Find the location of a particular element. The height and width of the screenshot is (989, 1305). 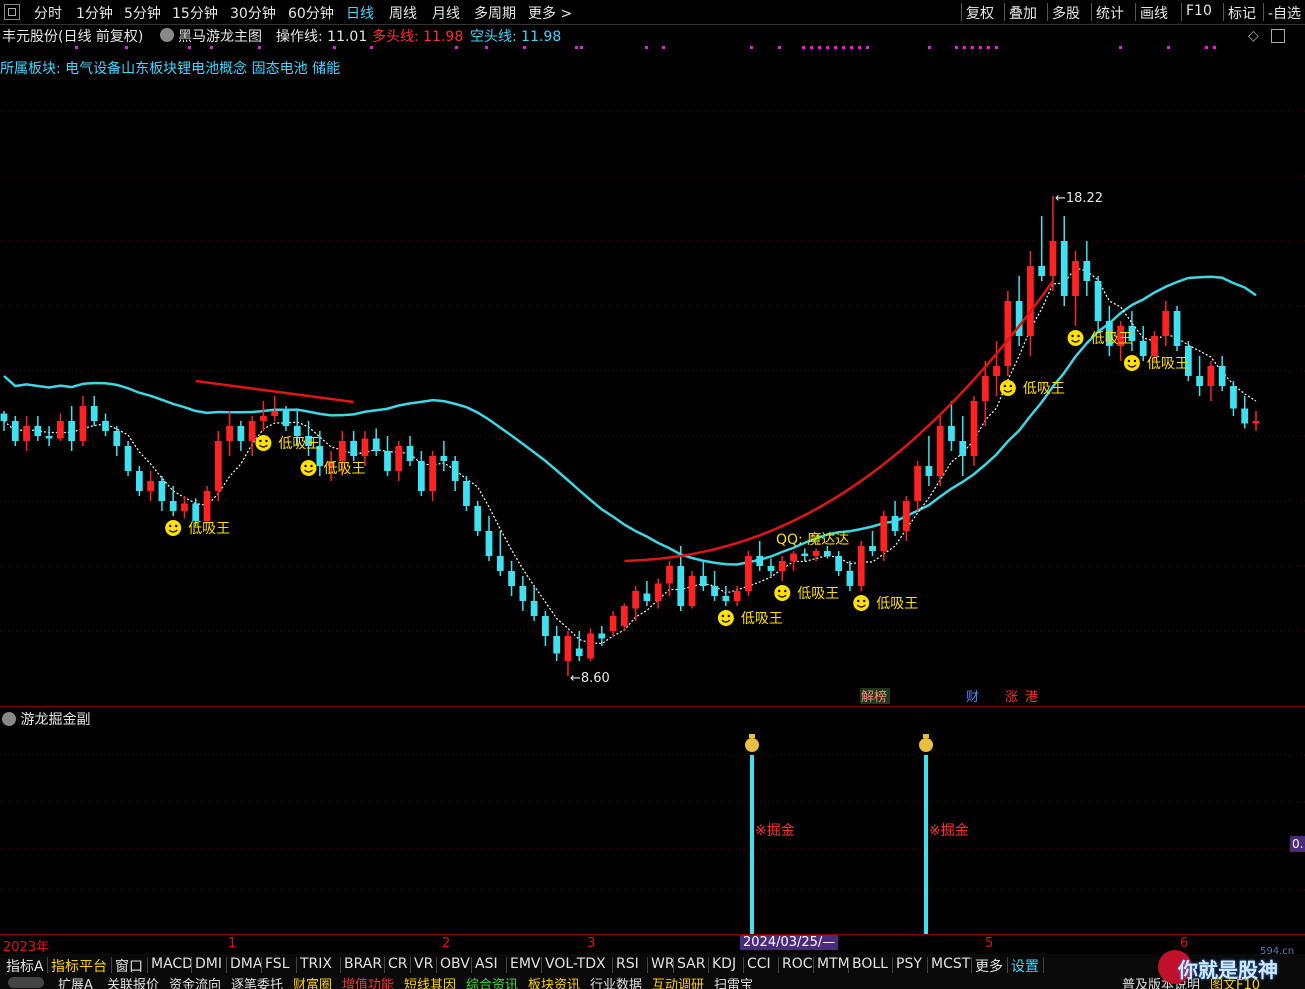

indicator-tab: MTM is located at coordinates (833, 964).